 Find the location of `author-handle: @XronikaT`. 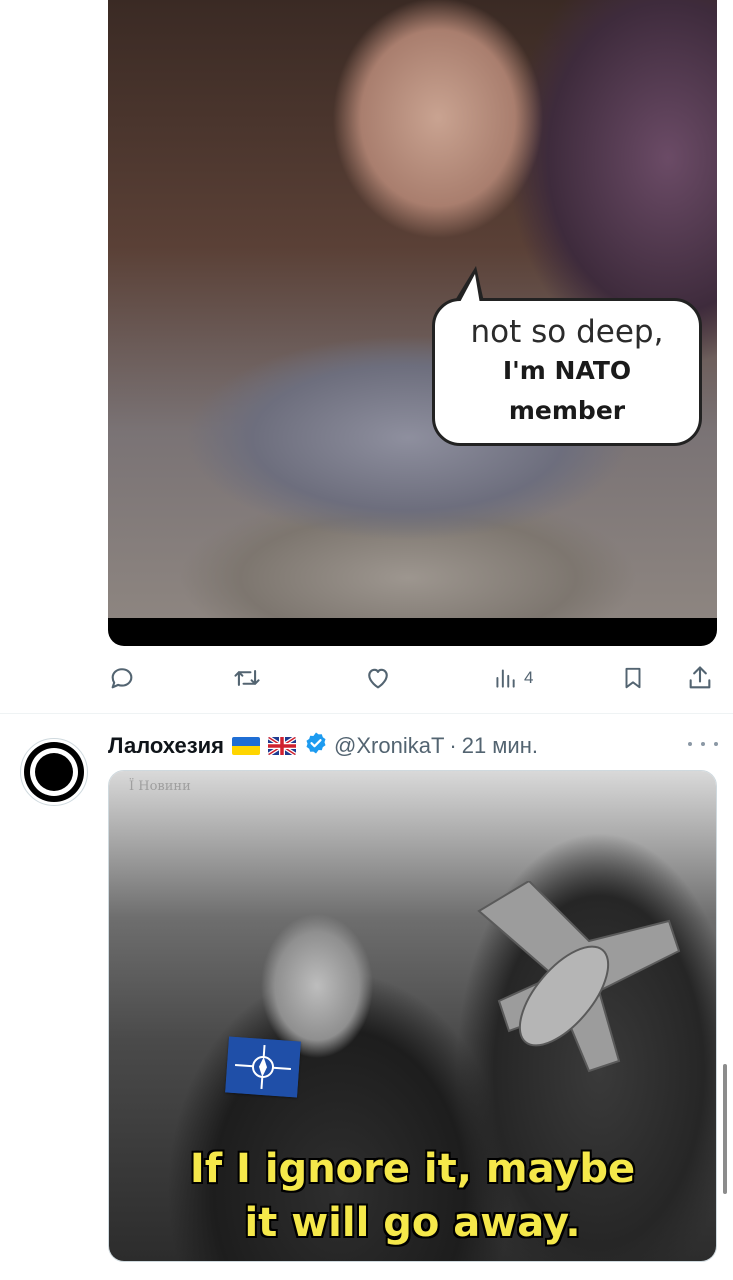

author-handle: @XronikaT is located at coordinates (389, 746).